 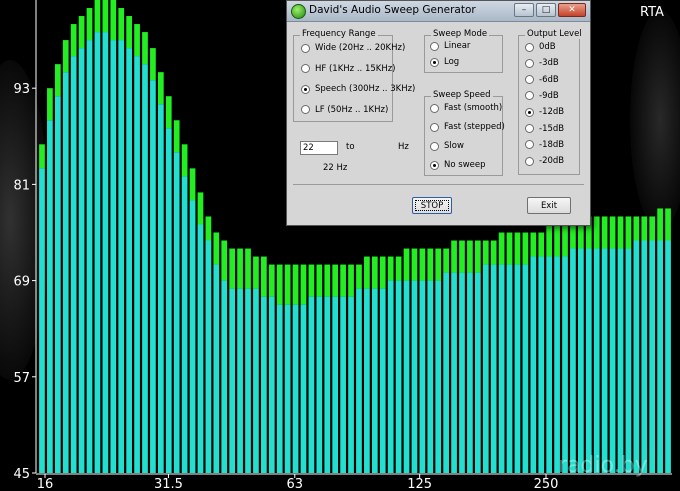 What do you see at coordinates (419, 484) in the screenshot?
I see `x-tick-label: 125` at bounding box center [419, 484].